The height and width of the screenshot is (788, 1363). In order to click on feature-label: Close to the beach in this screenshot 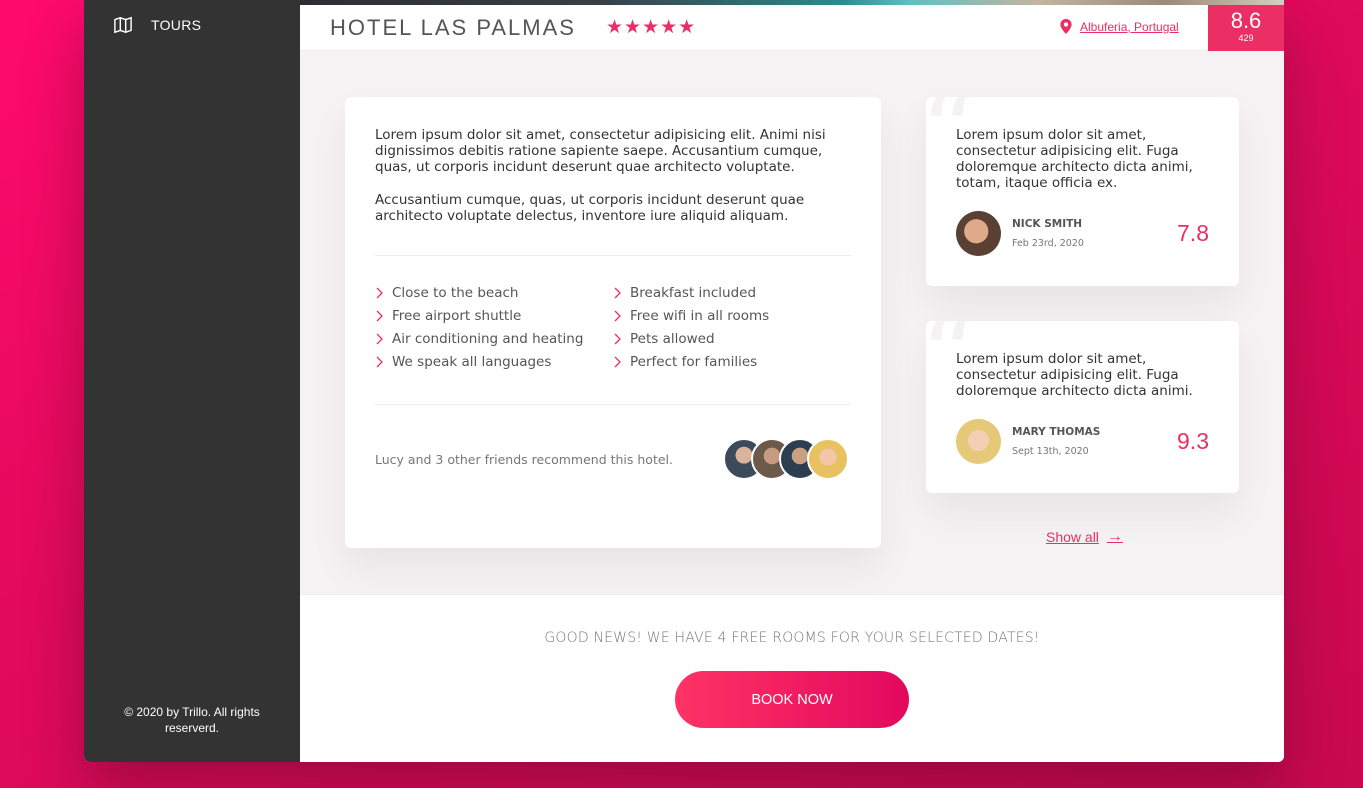, I will do `click(455, 293)`.